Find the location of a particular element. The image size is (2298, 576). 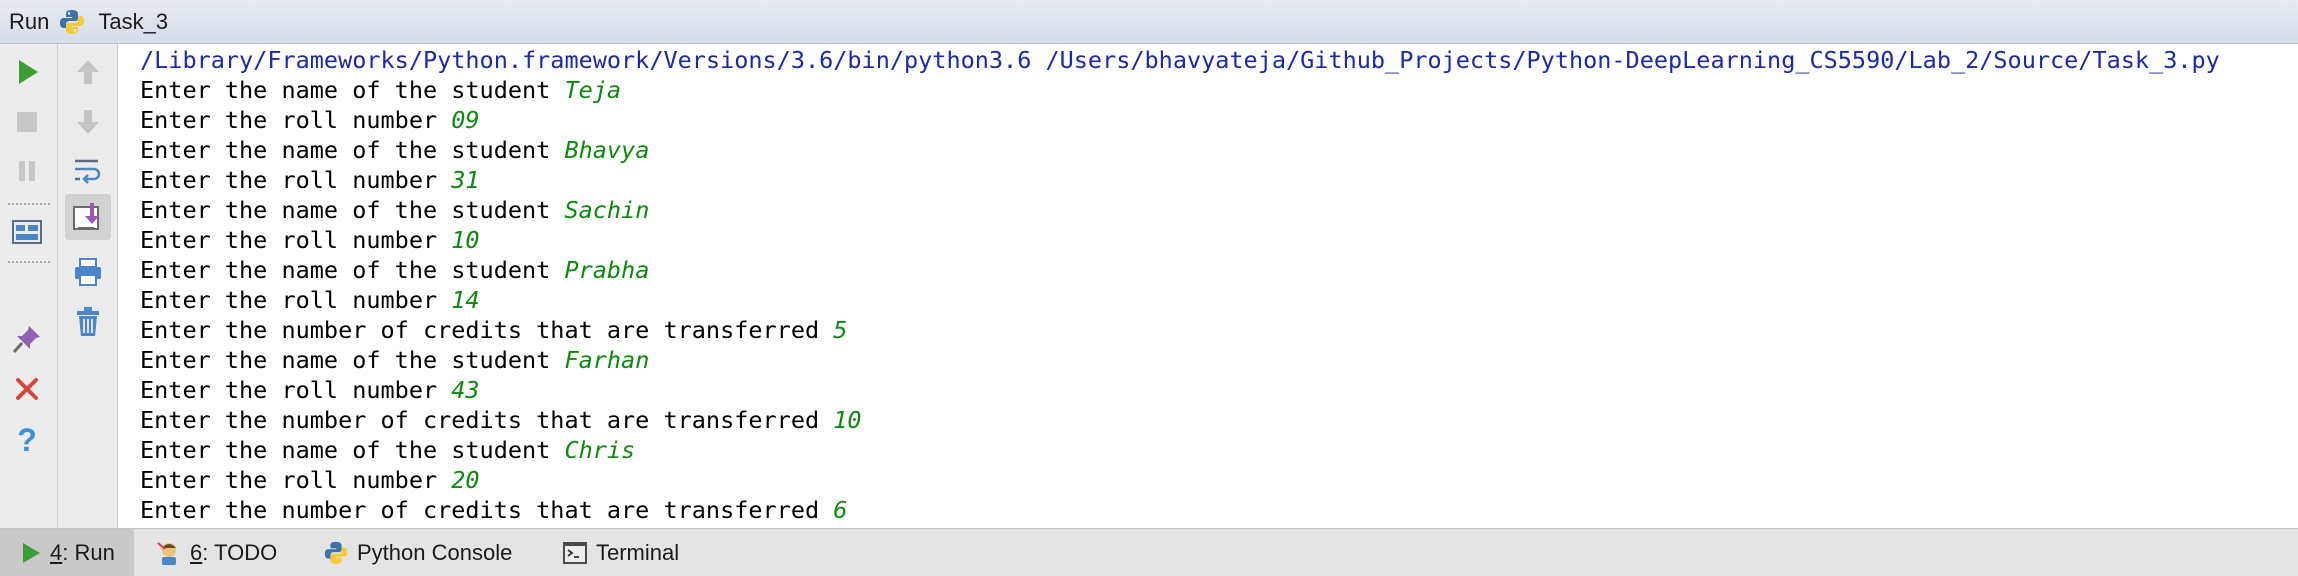

user-input: 5 is located at coordinates (840, 330).